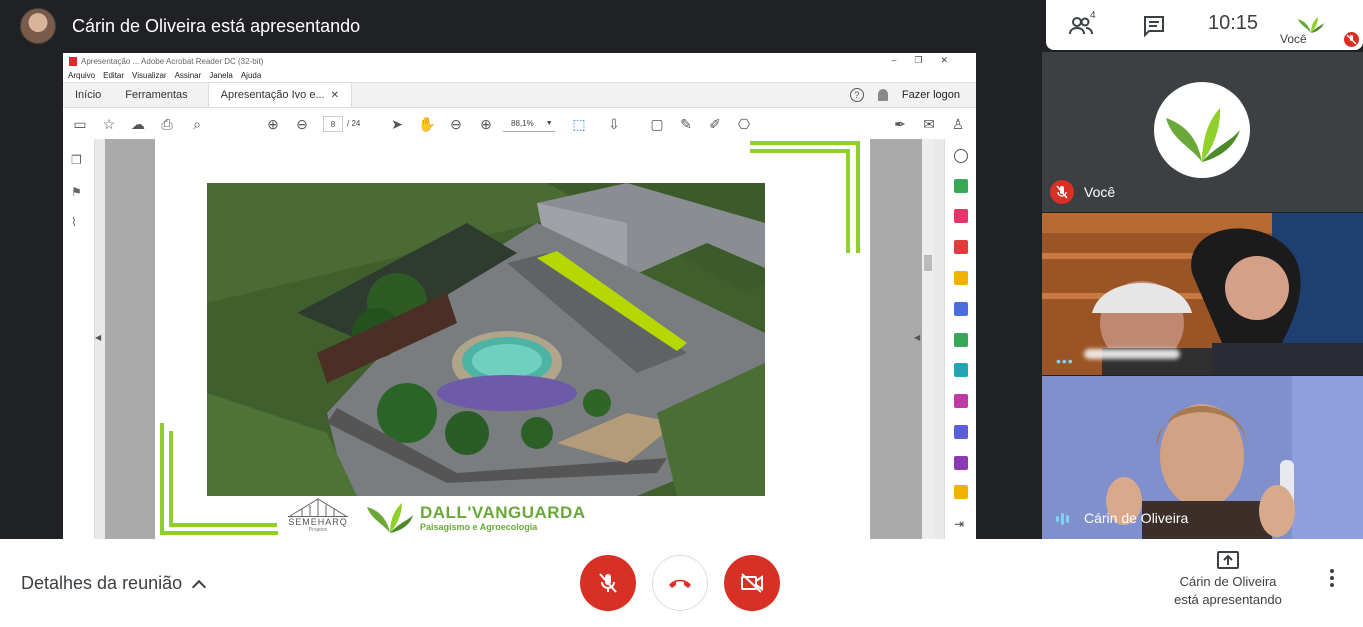  Describe the element at coordinates (961, 309) in the screenshot. I see `combine-files-icon` at that location.